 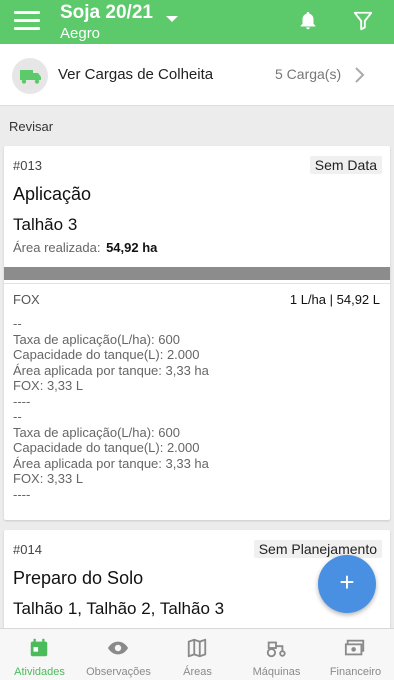 I want to click on nav-item-maquinas: Máquinas, so click(x=276, y=654).